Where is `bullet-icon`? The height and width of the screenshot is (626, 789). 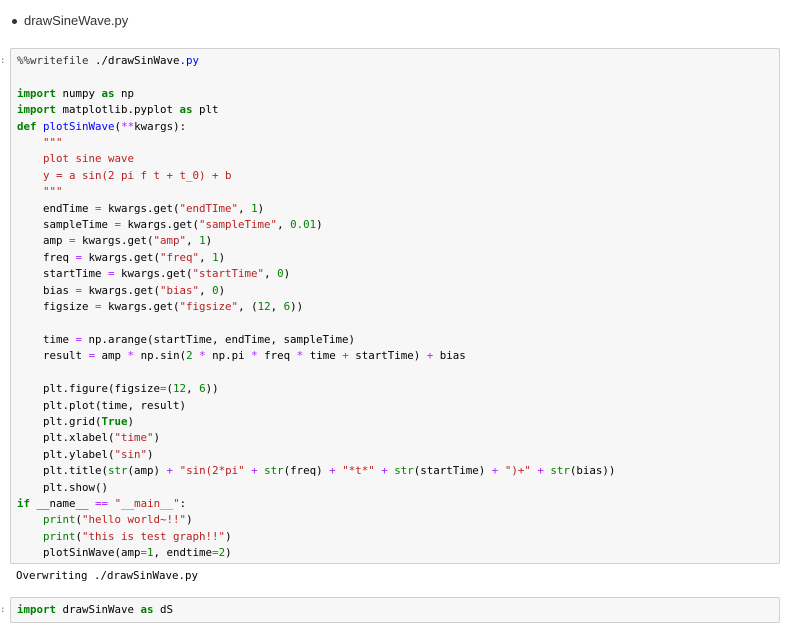
bullet-icon is located at coordinates (14, 21).